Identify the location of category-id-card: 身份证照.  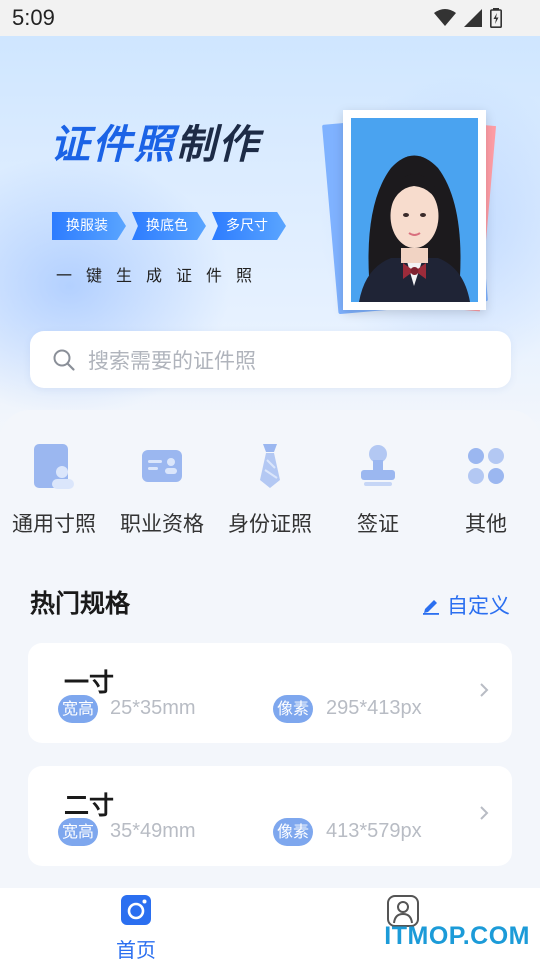
(270, 489).